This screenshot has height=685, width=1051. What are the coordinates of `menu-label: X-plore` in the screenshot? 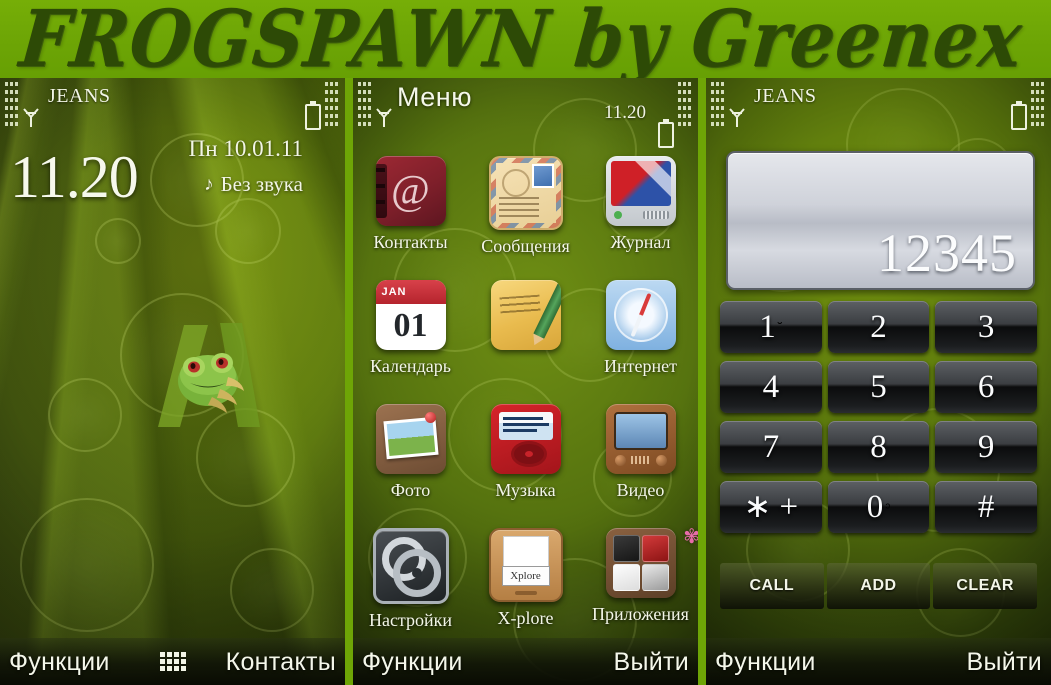 It's located at (525, 618).